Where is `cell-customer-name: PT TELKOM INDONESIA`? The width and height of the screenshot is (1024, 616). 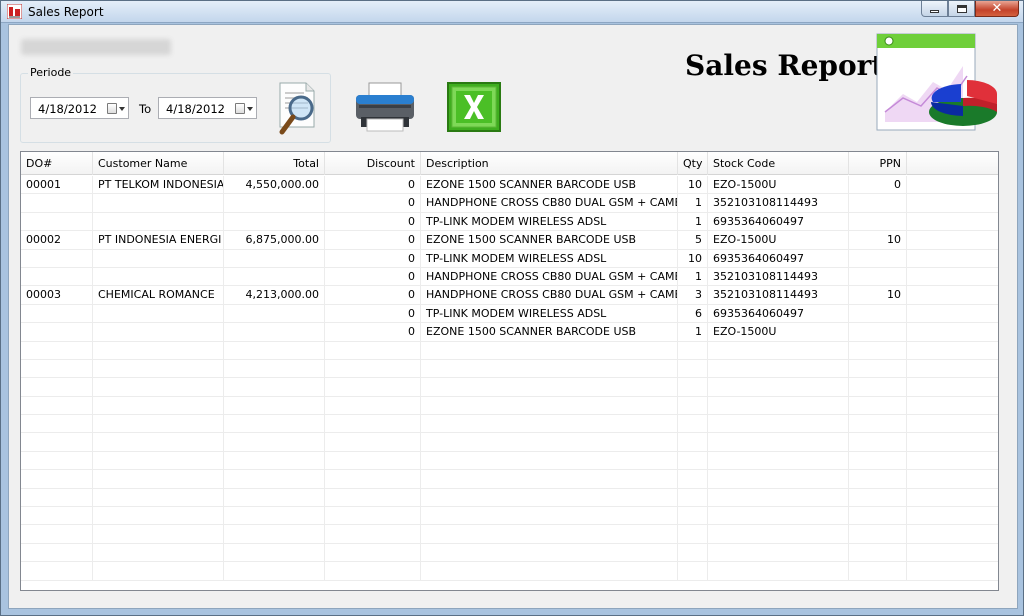
cell-customer-name: PT TELKOM INDONESIA is located at coordinates (158, 185).